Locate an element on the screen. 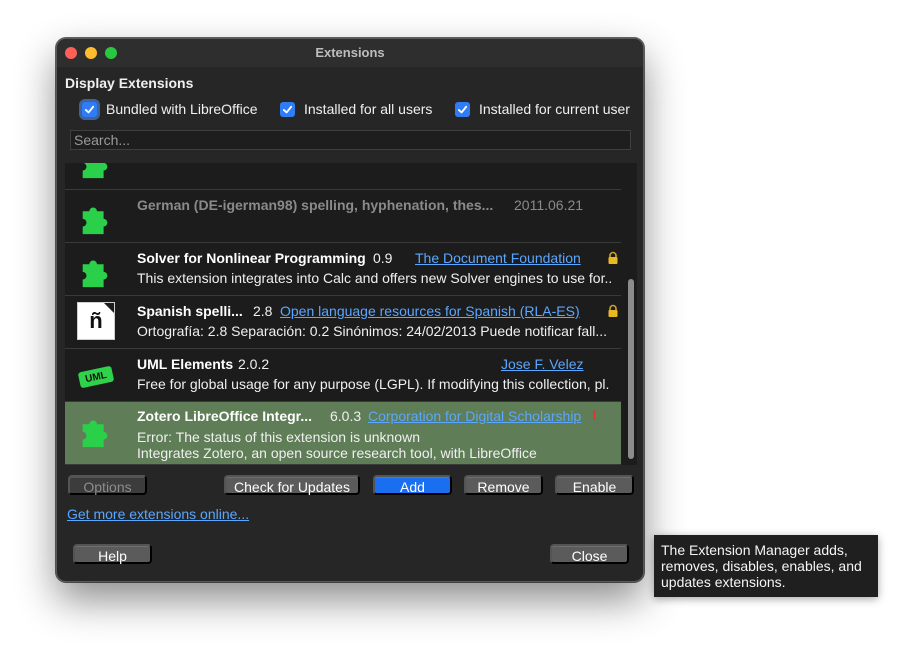  current-user-checkbox: Installed for current user is located at coordinates (542, 109).